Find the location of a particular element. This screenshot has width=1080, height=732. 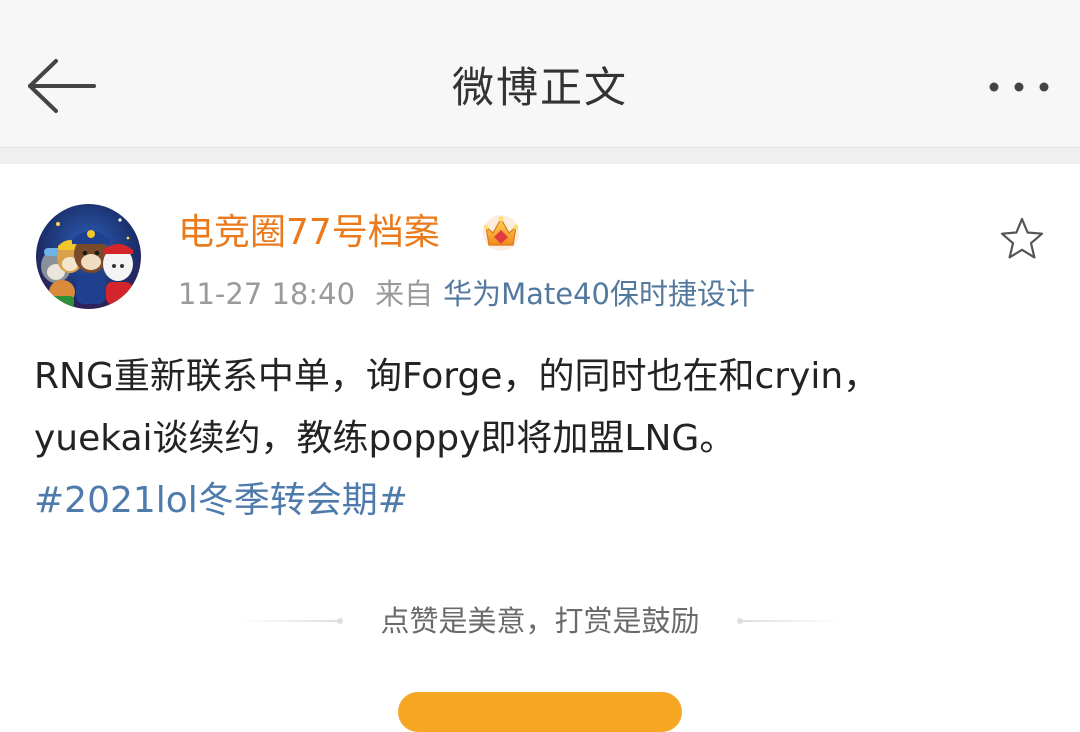

reward-divider-left is located at coordinates (291, 621).